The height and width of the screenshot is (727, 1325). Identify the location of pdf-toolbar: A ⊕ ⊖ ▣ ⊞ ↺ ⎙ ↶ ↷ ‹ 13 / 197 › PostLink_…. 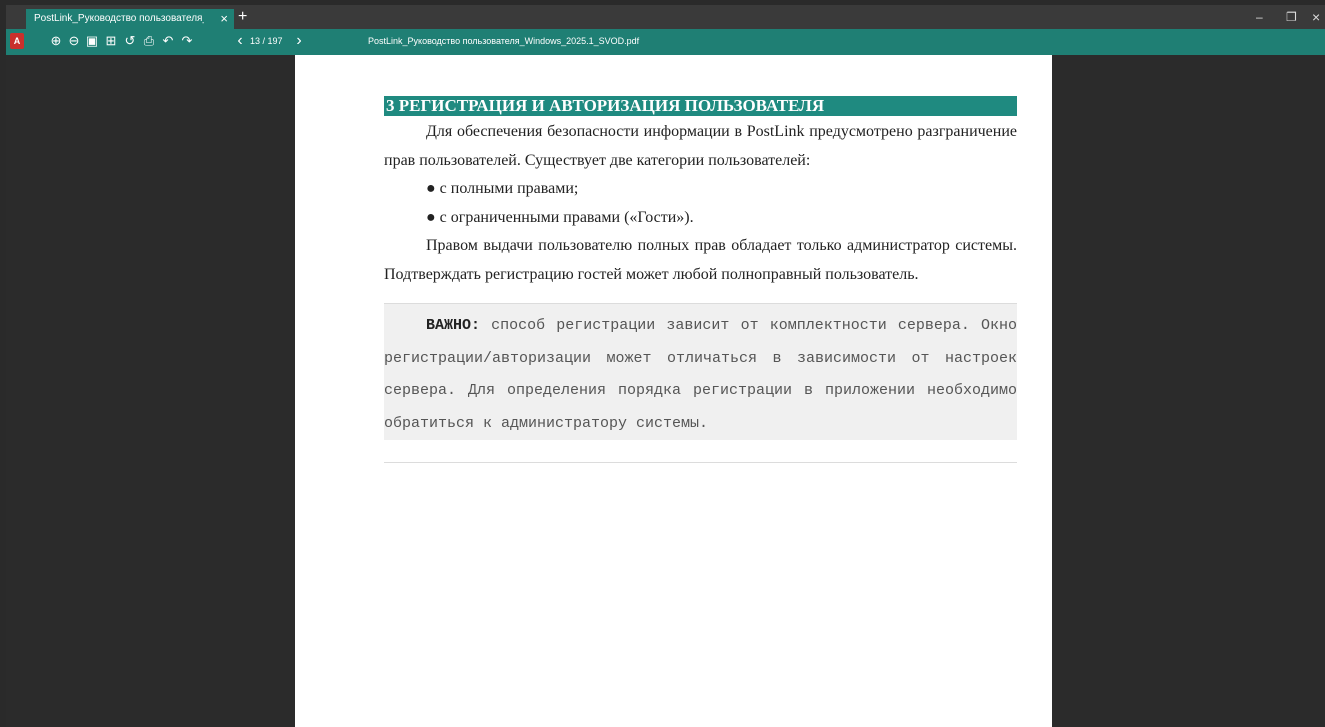
(665, 42).